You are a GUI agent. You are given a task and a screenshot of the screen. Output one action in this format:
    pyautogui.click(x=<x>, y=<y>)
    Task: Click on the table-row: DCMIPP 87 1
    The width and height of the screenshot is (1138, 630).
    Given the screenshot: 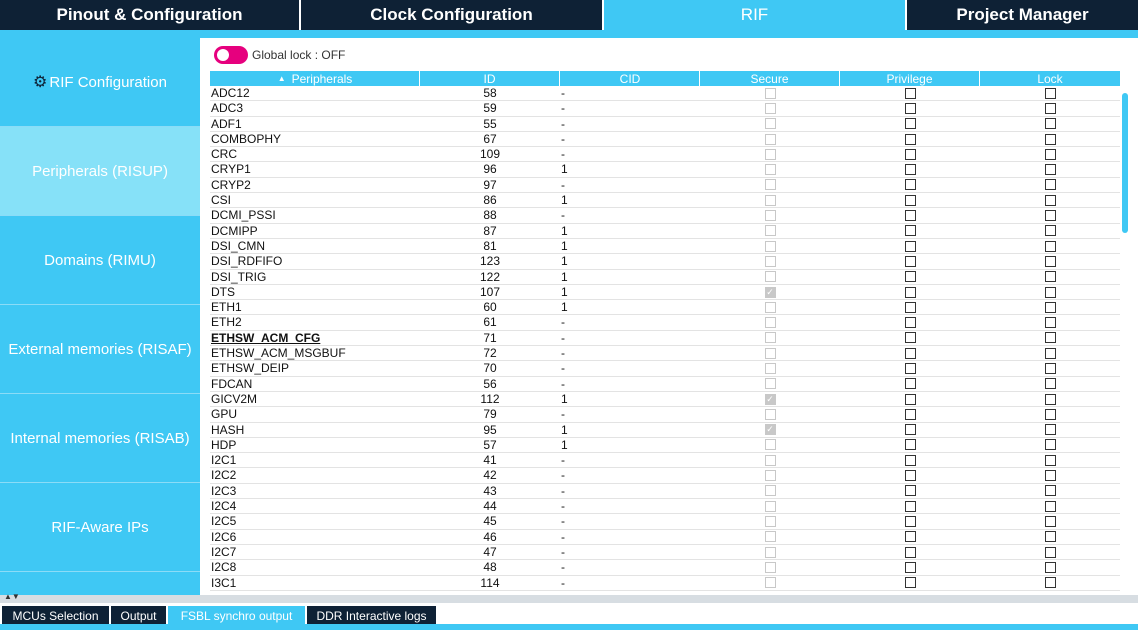 What is the action you would take?
    pyautogui.click(x=665, y=231)
    